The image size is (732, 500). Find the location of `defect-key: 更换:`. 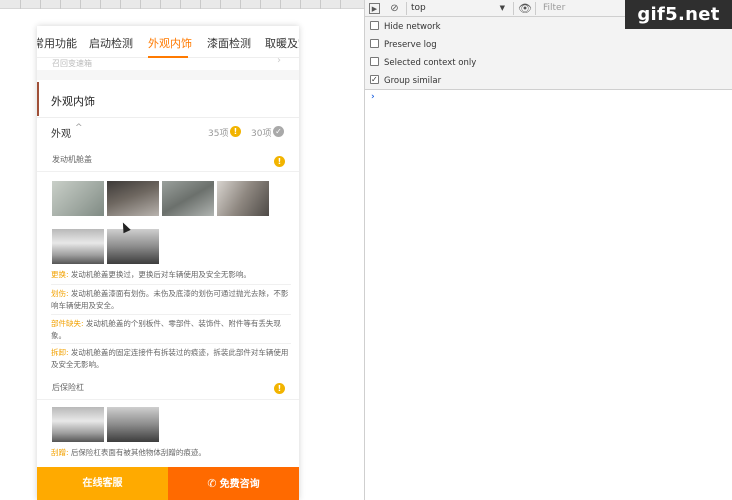

defect-key: 更换: is located at coordinates (60, 274).